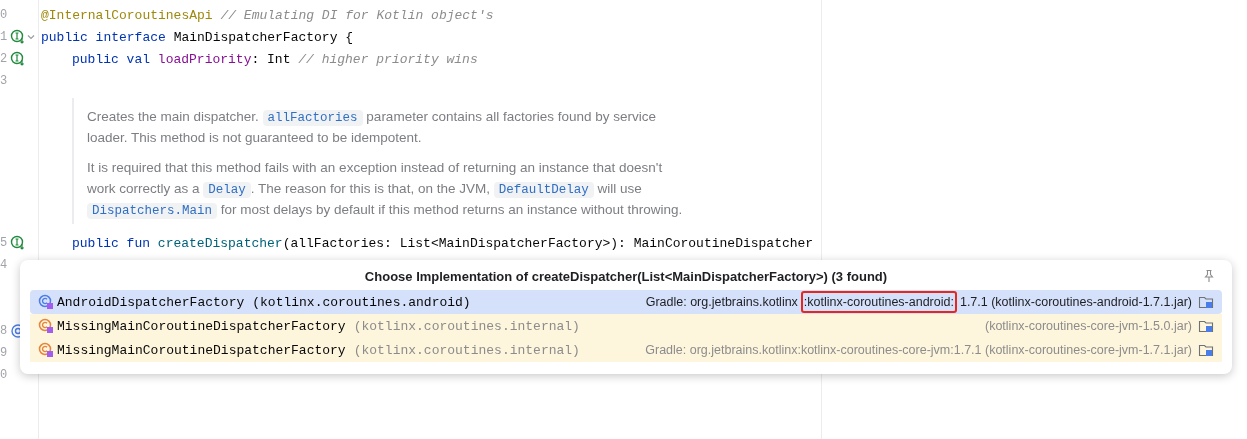 The height and width of the screenshot is (439, 1247). I want to click on implementation-item: MissingMainCoroutineDispatcherFactory (kotlinx.coroutines.internal) Gradle: org.jetbrains.kotlinx:kotlinx-coroutines-core-jvm:1.7.1 (kotlinx-coroutines-core-jvm-1.7.1.jar), so click(626, 350).